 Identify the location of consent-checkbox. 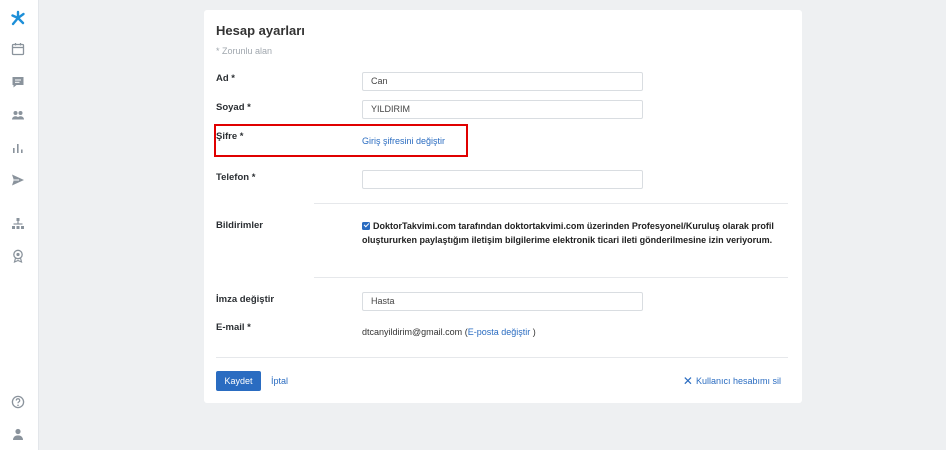
(366, 225).